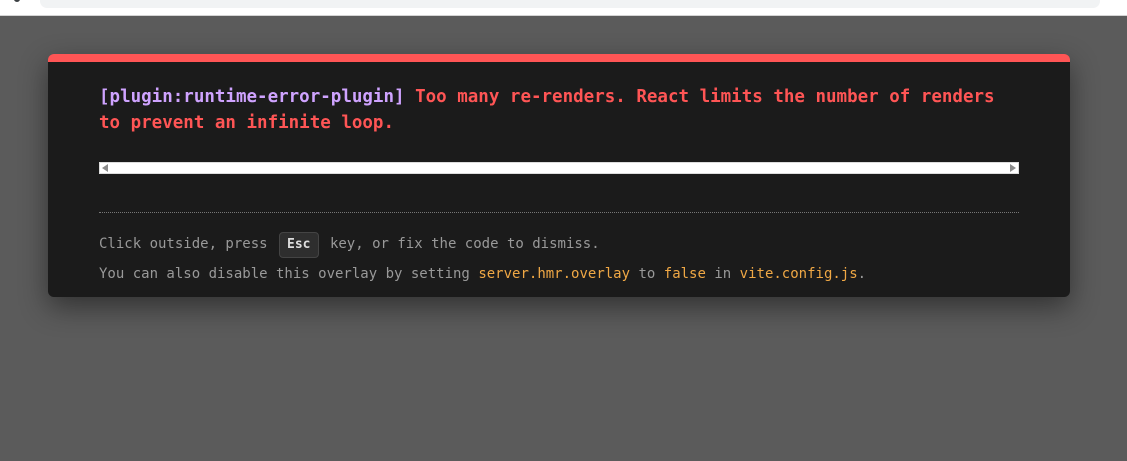 This screenshot has height=461, width=1127. I want to click on file-code: vite.config.js, so click(798, 274).